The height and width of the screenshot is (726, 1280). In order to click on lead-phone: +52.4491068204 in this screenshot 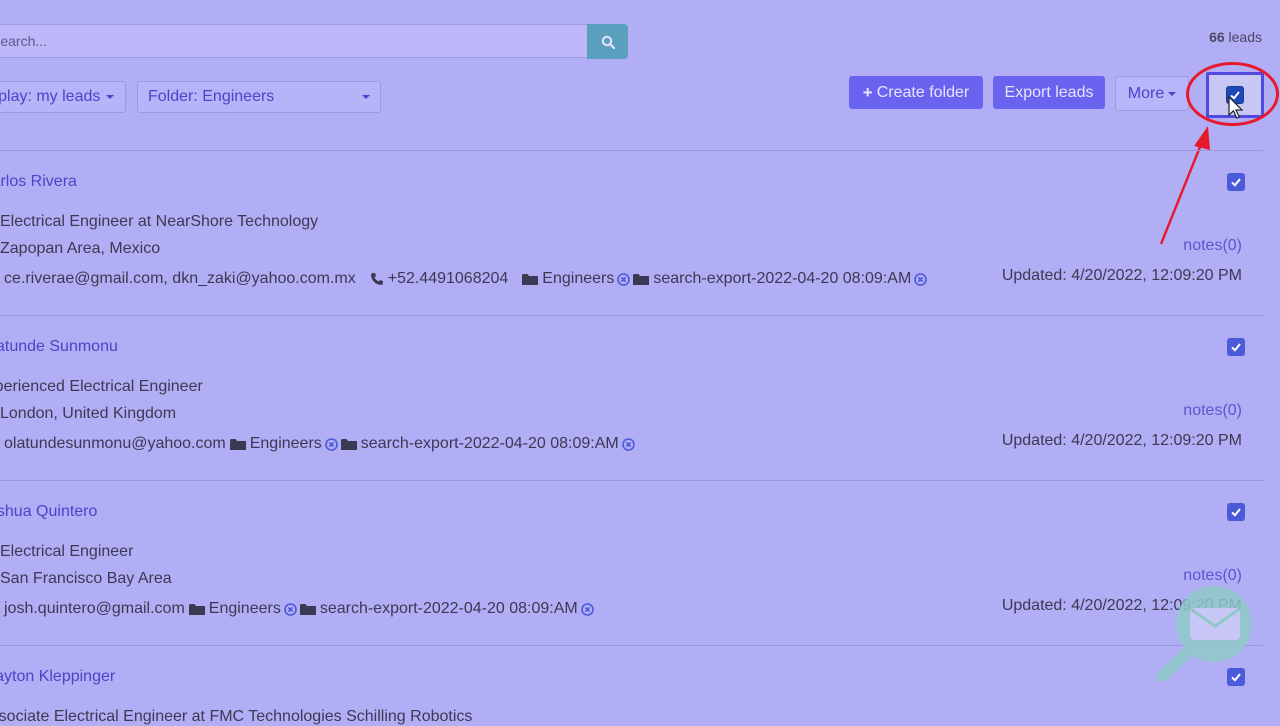, I will do `click(448, 278)`.